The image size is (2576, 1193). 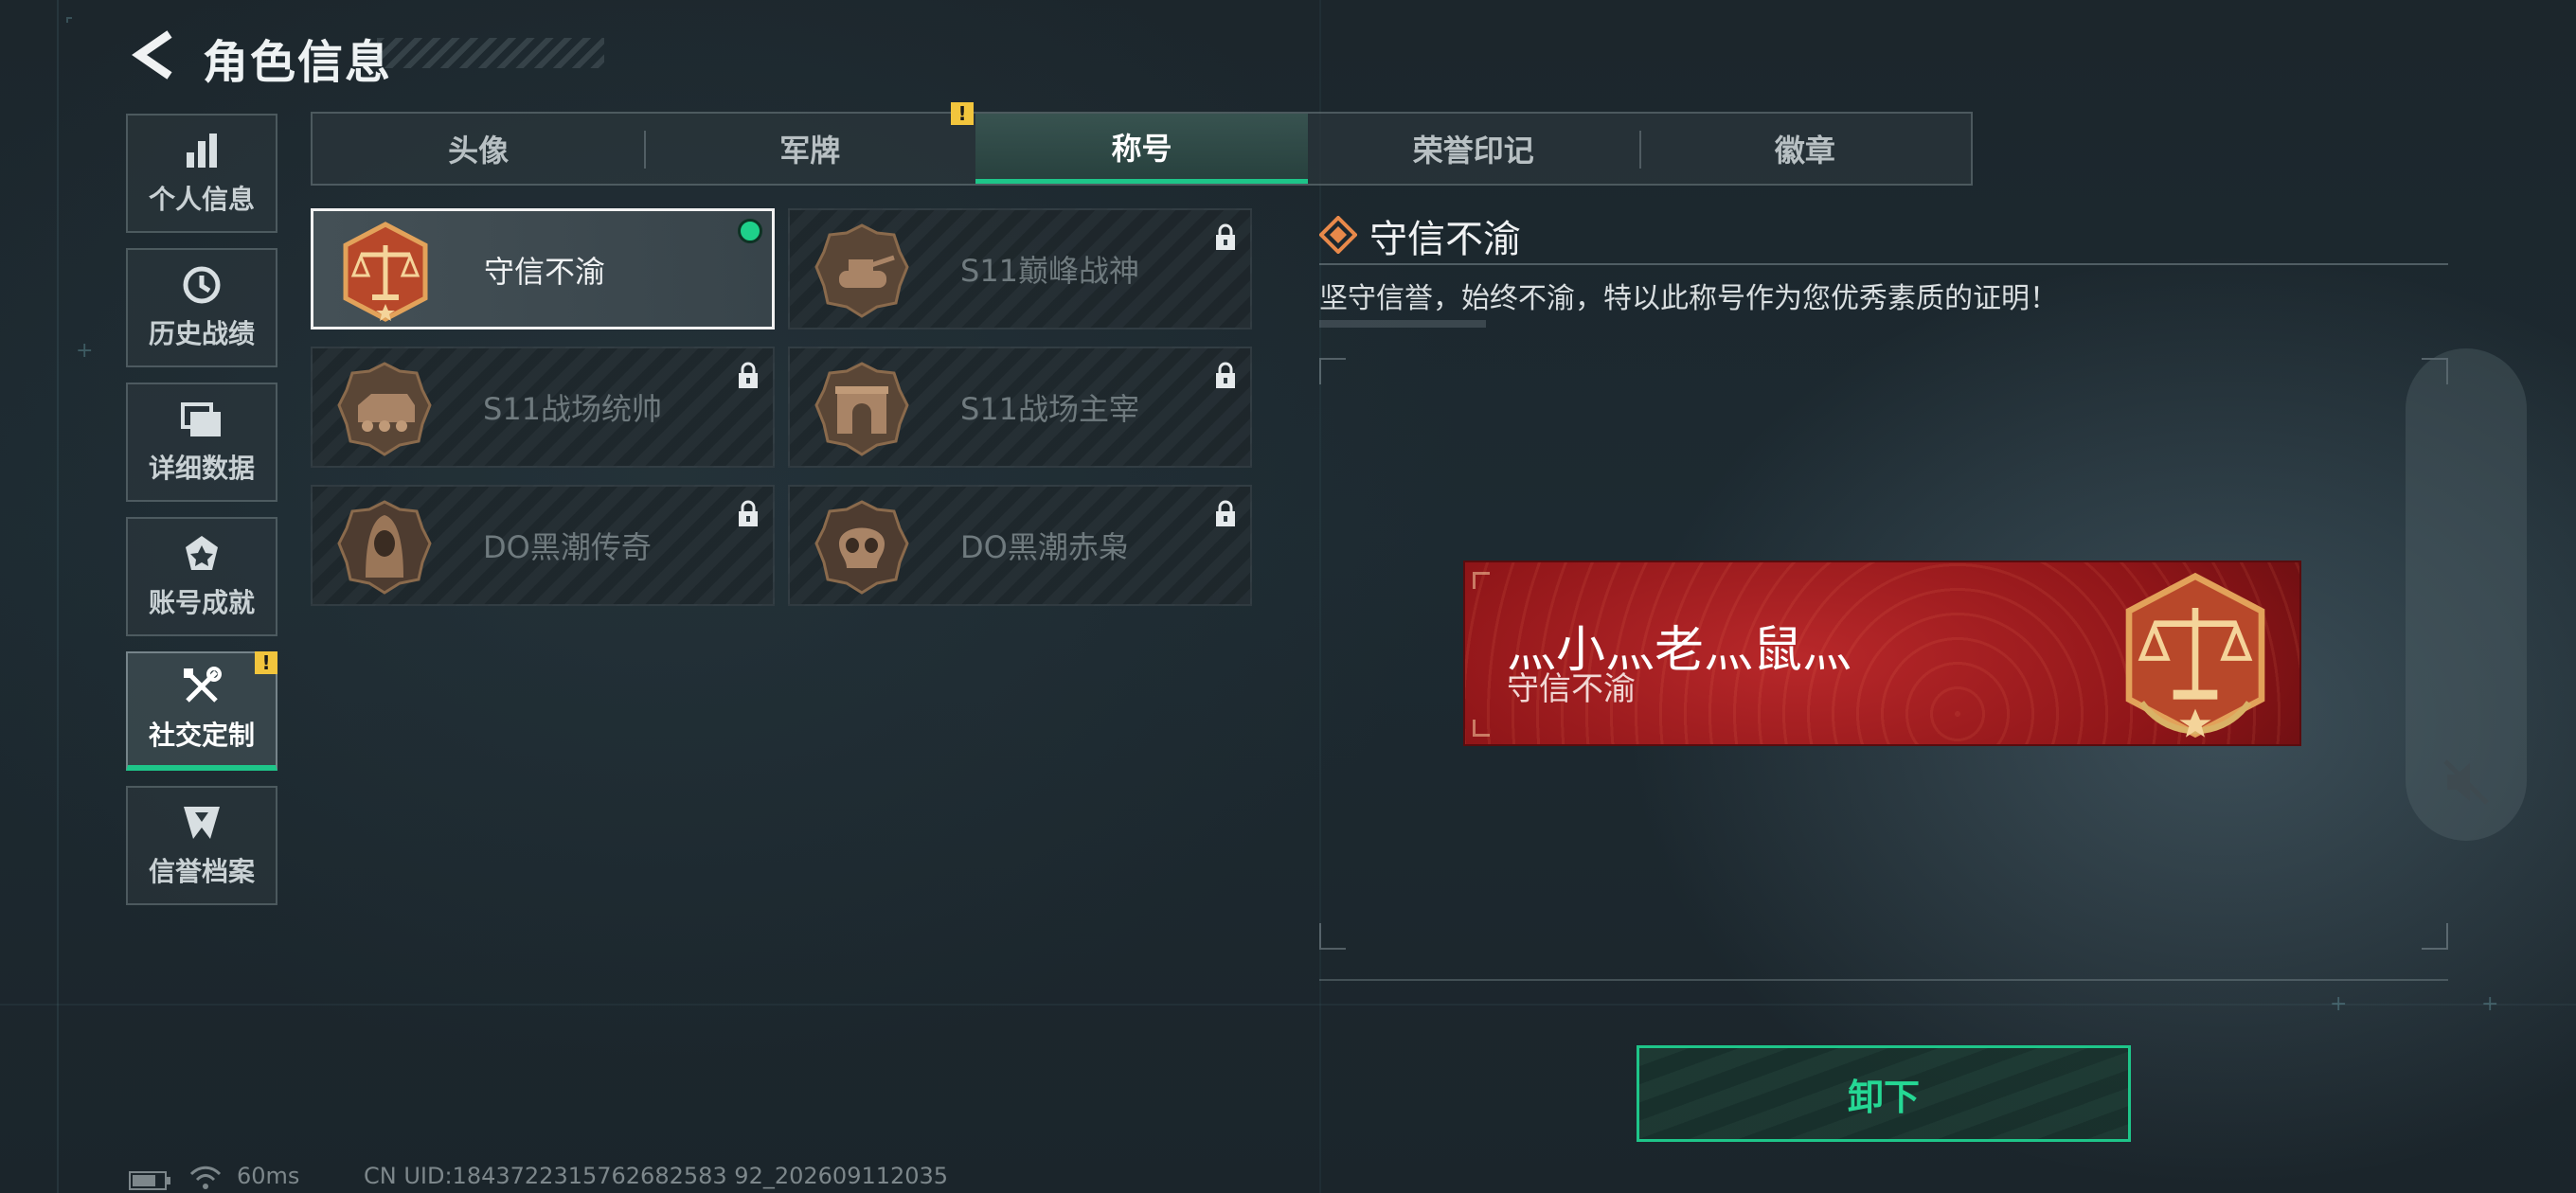 What do you see at coordinates (202, 823) in the screenshot?
I see `credit-icon` at bounding box center [202, 823].